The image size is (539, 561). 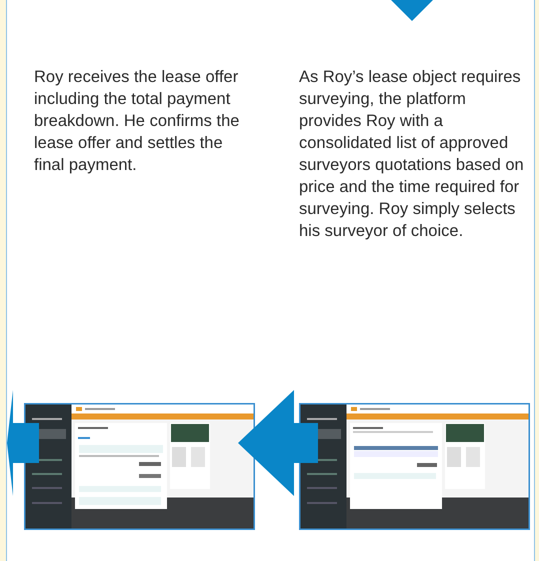 I want to click on down-arrow-icon, so click(x=412, y=10).